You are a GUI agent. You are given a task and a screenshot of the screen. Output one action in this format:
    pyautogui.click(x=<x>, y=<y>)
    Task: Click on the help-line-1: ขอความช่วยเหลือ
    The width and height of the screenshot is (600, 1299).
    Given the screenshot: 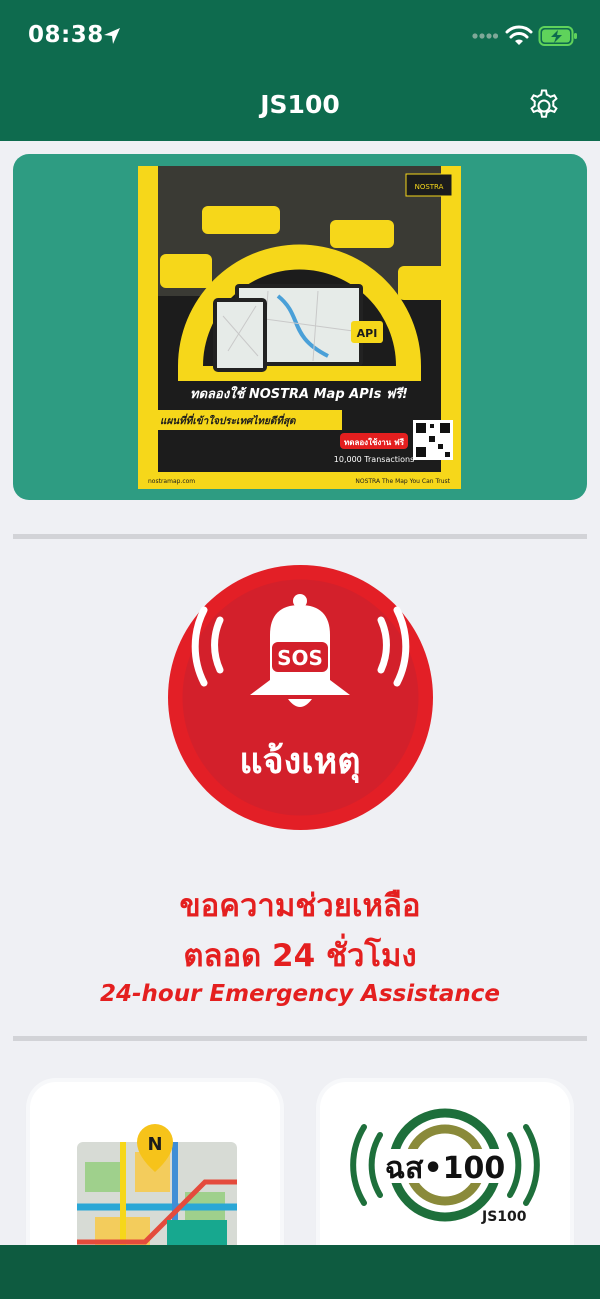 What is the action you would take?
    pyautogui.click(x=300, y=906)
    